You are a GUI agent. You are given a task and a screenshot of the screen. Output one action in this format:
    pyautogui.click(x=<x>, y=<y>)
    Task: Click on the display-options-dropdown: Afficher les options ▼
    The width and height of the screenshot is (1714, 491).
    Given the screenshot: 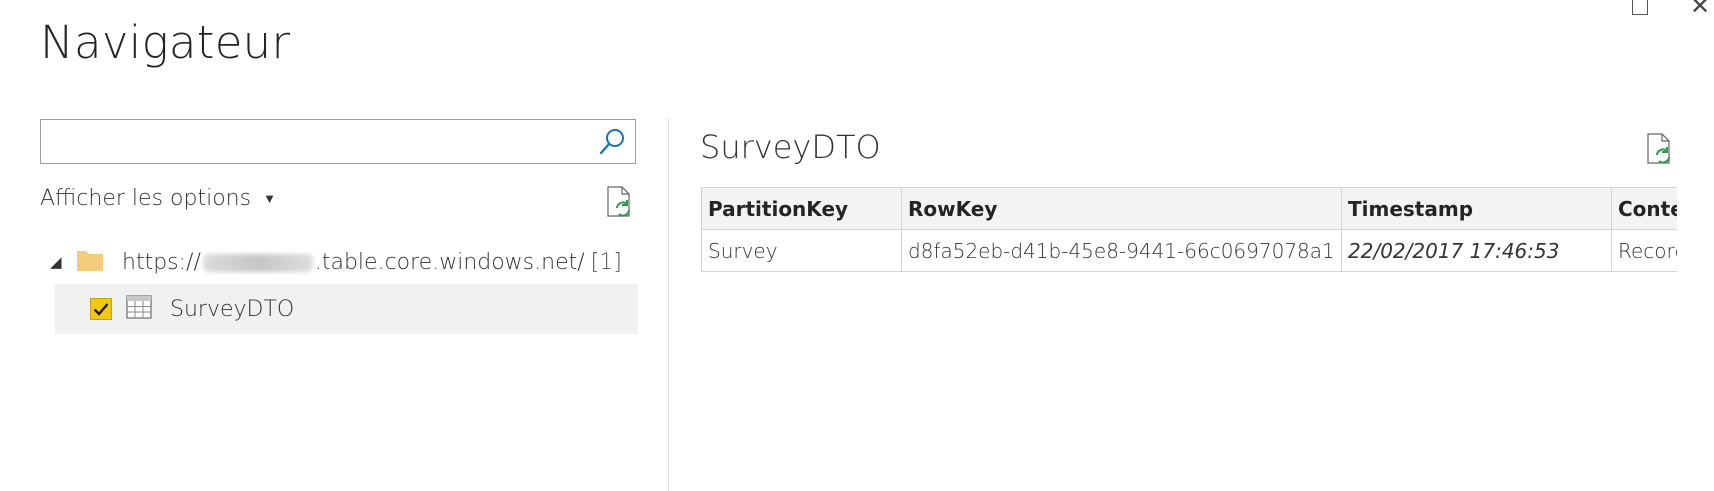 What is the action you would take?
    pyautogui.click(x=158, y=198)
    